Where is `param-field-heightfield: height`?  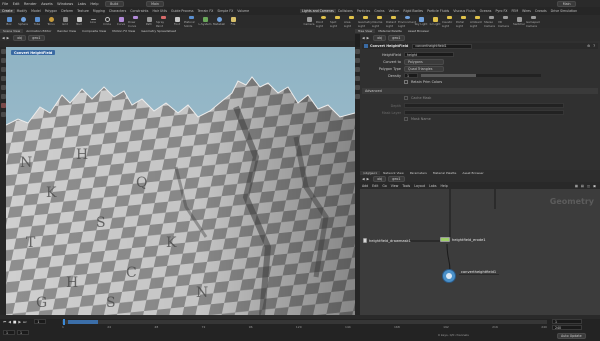 param-field-heightfield: height is located at coordinates (429, 54).